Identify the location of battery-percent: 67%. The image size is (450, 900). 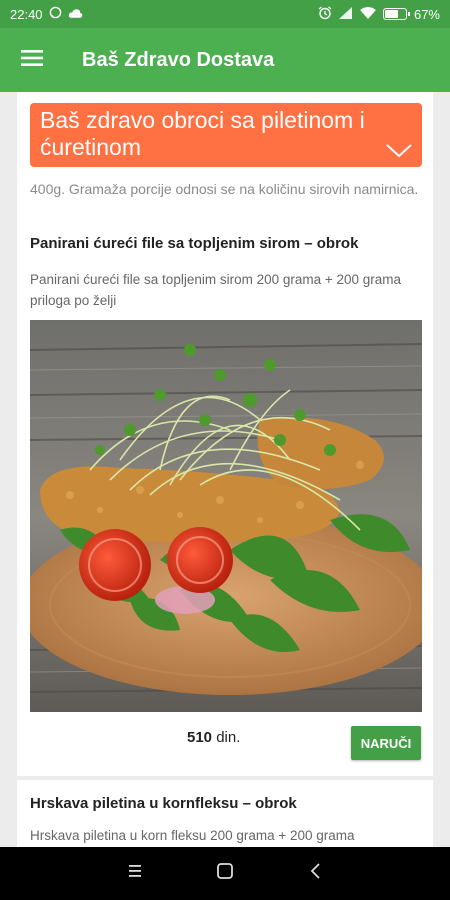
(426, 14).